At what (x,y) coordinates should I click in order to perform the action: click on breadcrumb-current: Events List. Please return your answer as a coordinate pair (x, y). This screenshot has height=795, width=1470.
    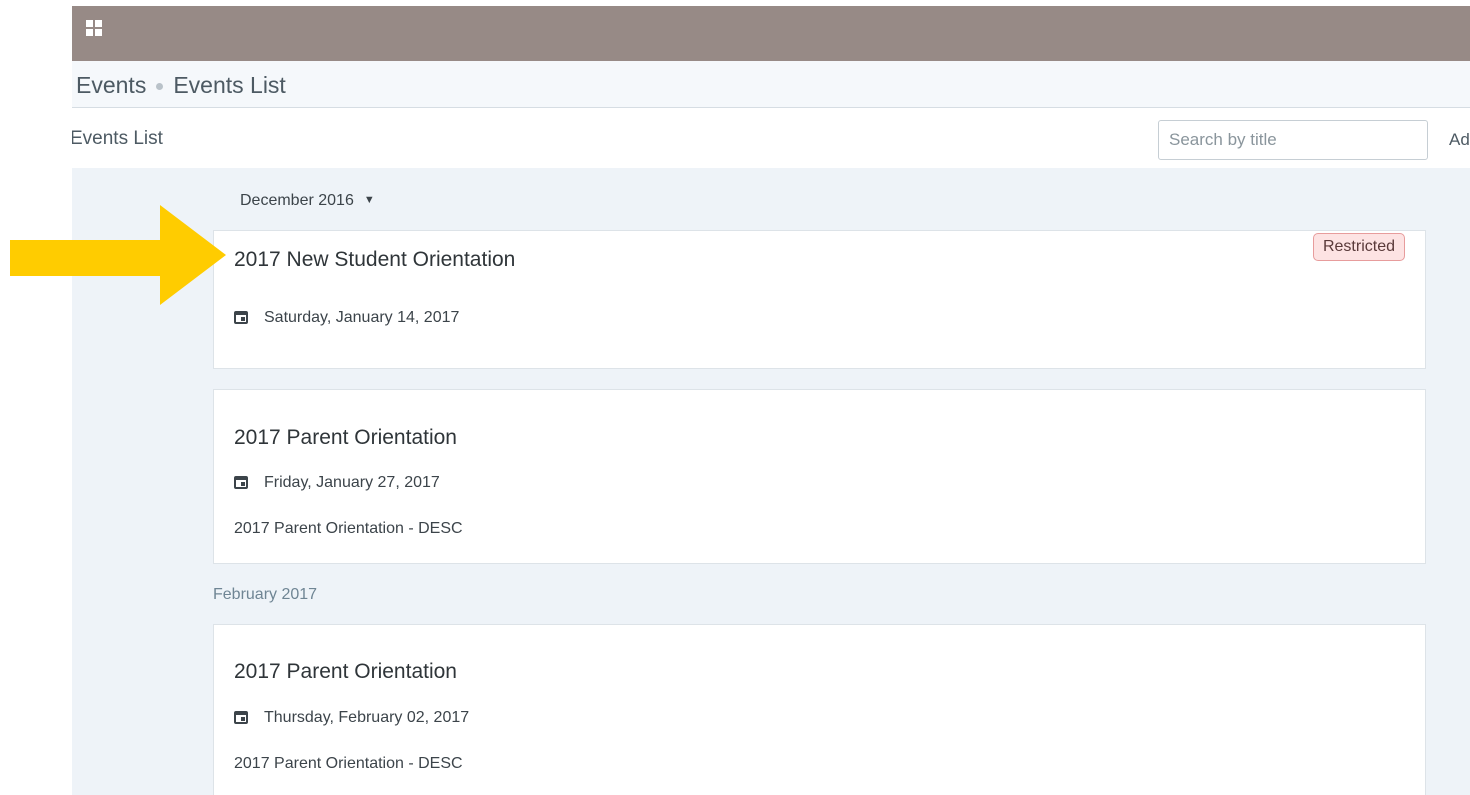
    Looking at the image, I should click on (229, 85).